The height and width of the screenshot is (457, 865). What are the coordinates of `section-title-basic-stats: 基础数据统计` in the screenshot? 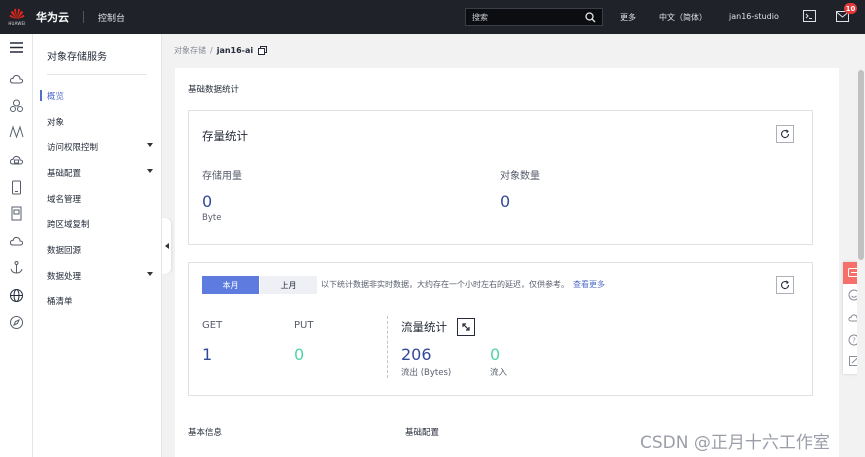 It's located at (214, 90).